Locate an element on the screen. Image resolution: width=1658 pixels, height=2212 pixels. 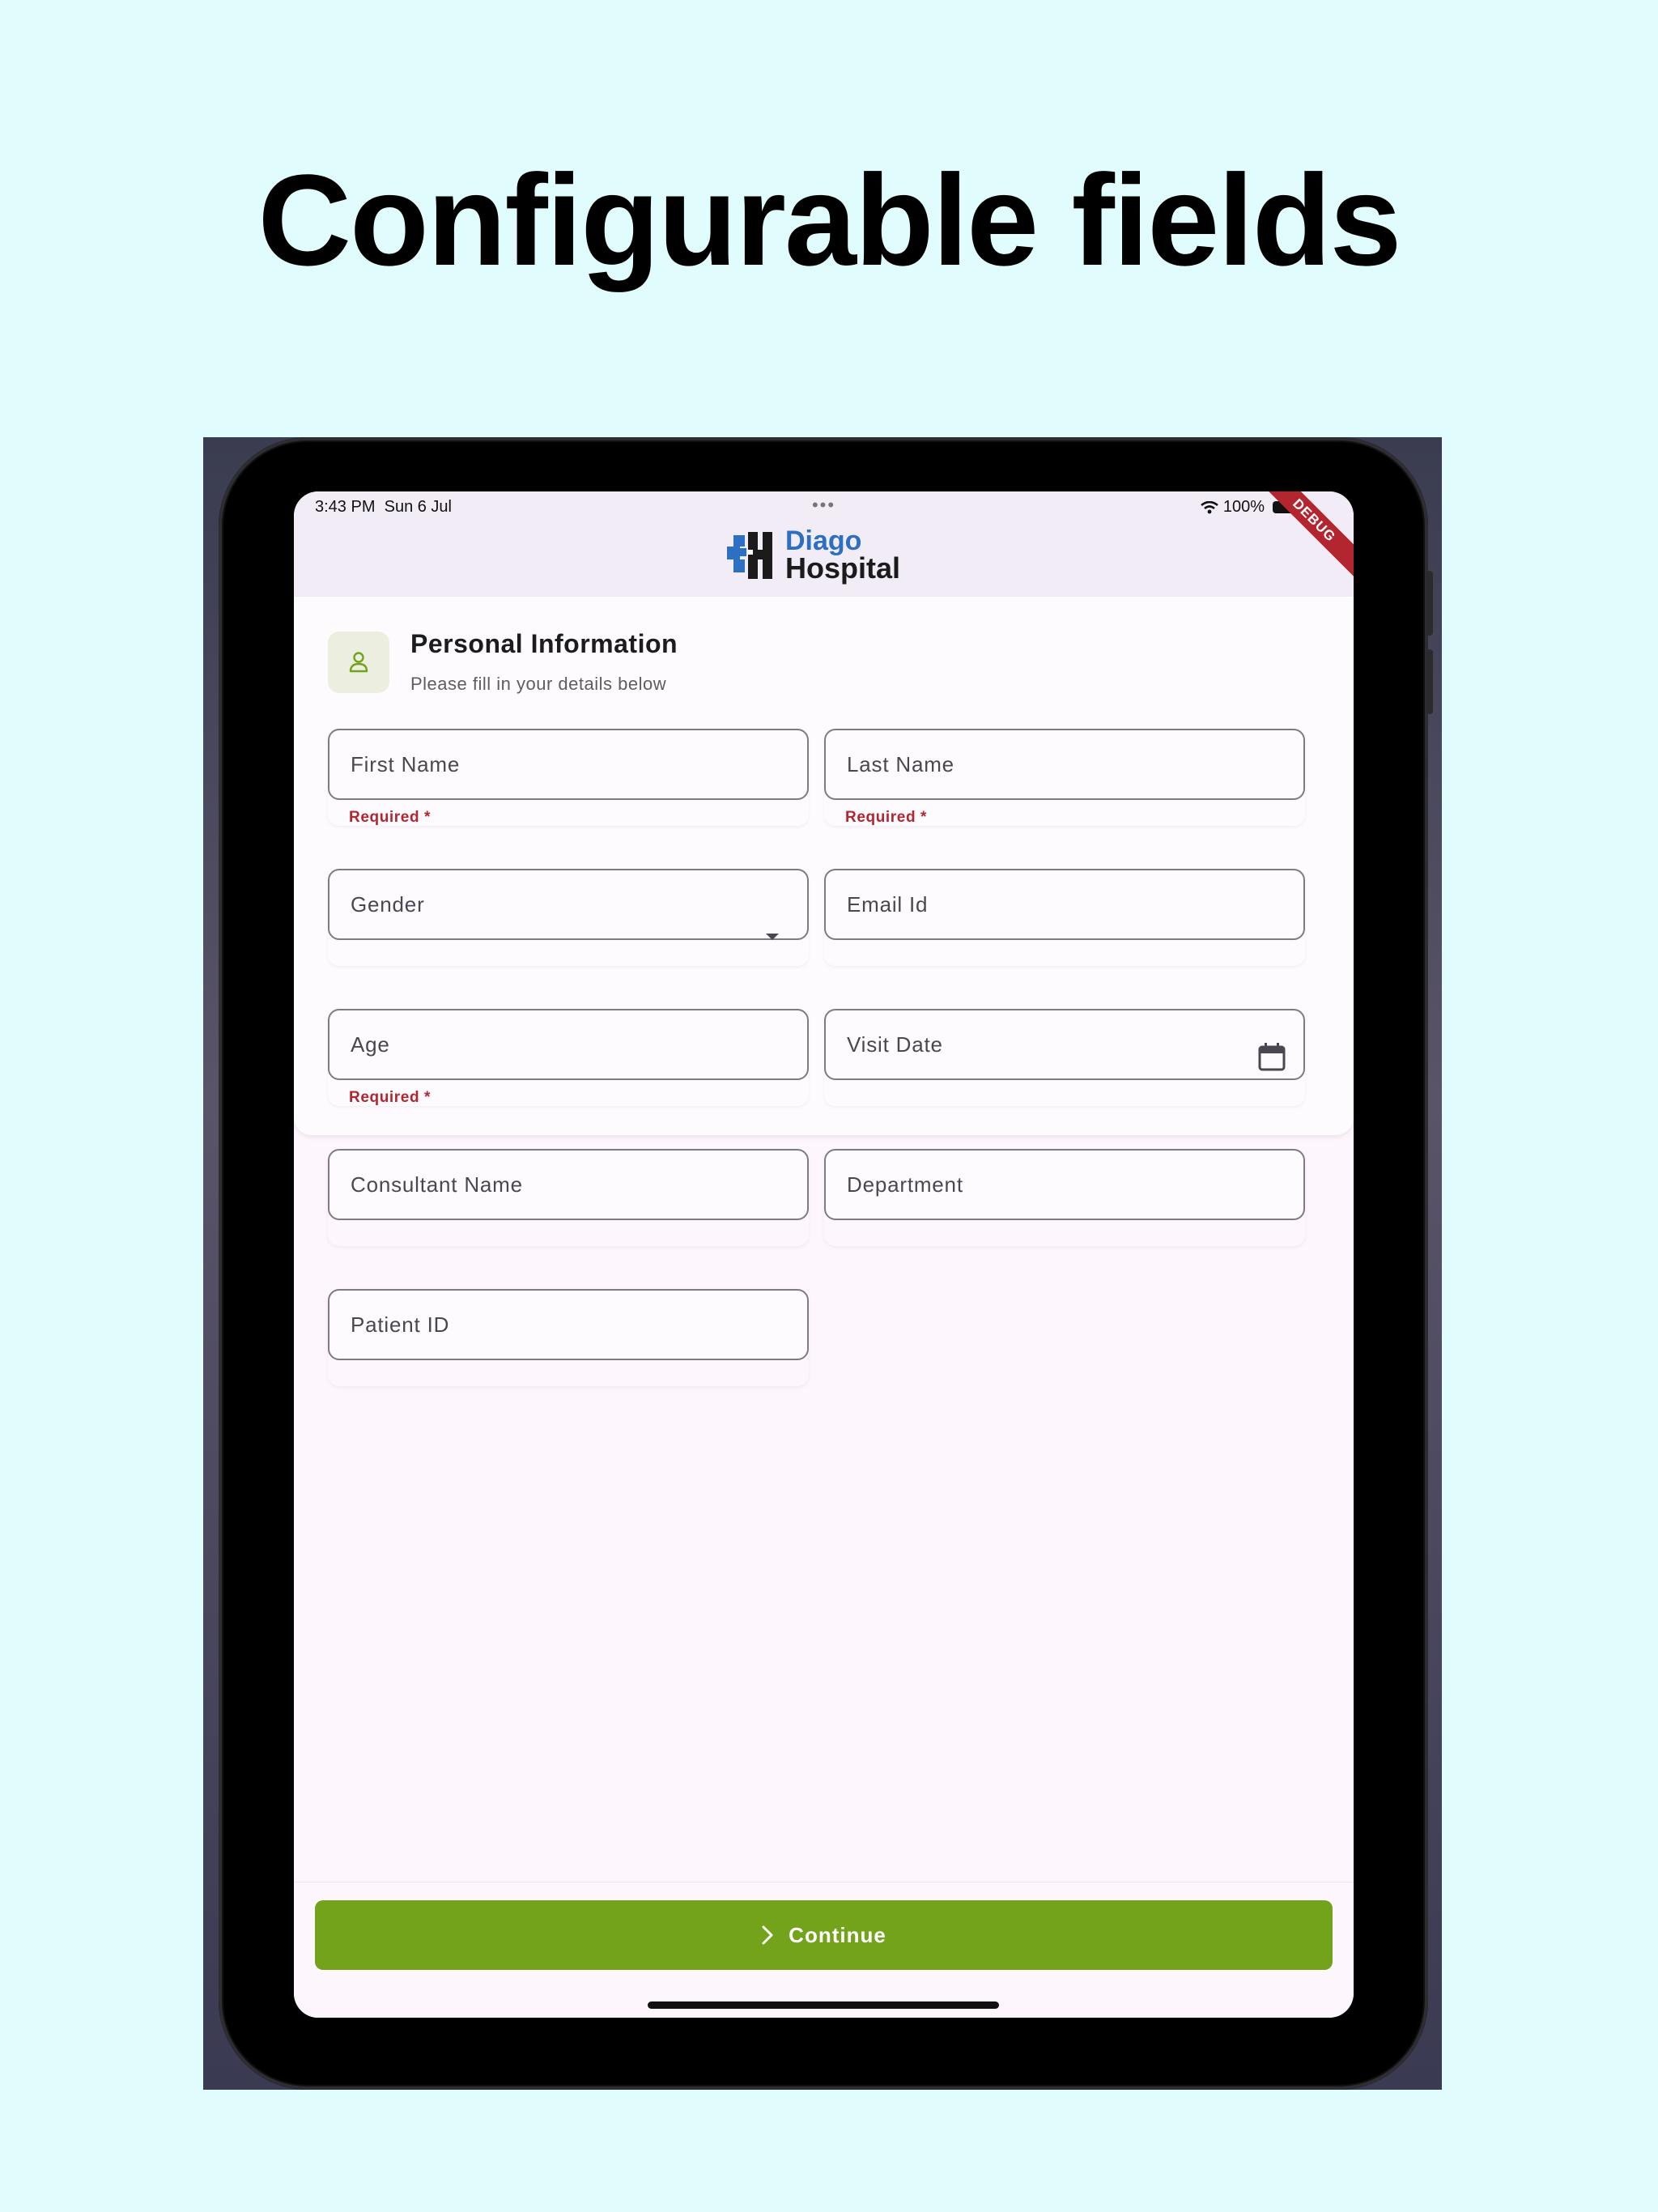
last-name-label: Last Name is located at coordinates (900, 764).